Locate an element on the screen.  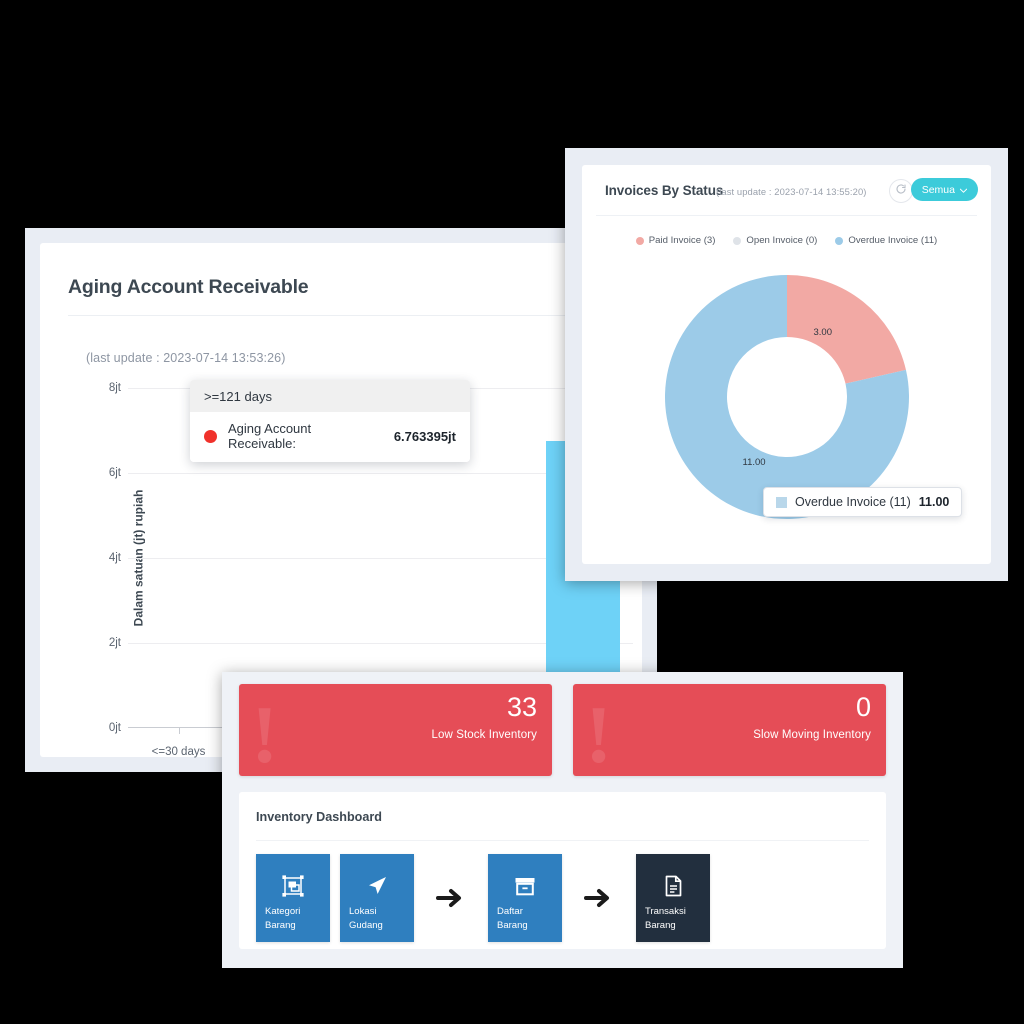
legend-item-paid: Paid Invoice (3) is located at coordinates (675, 240).